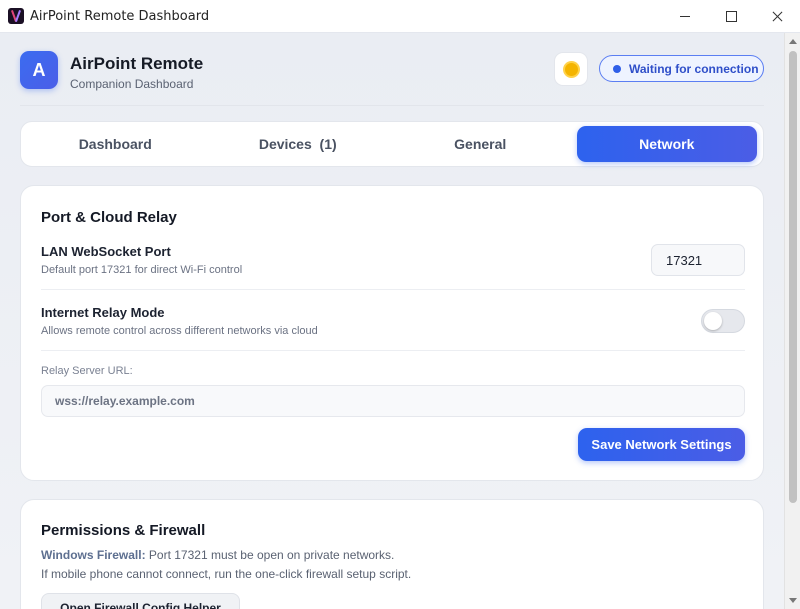 This screenshot has height=609, width=800. Describe the element at coordinates (480, 144) in the screenshot. I see `tab-general: General` at that location.